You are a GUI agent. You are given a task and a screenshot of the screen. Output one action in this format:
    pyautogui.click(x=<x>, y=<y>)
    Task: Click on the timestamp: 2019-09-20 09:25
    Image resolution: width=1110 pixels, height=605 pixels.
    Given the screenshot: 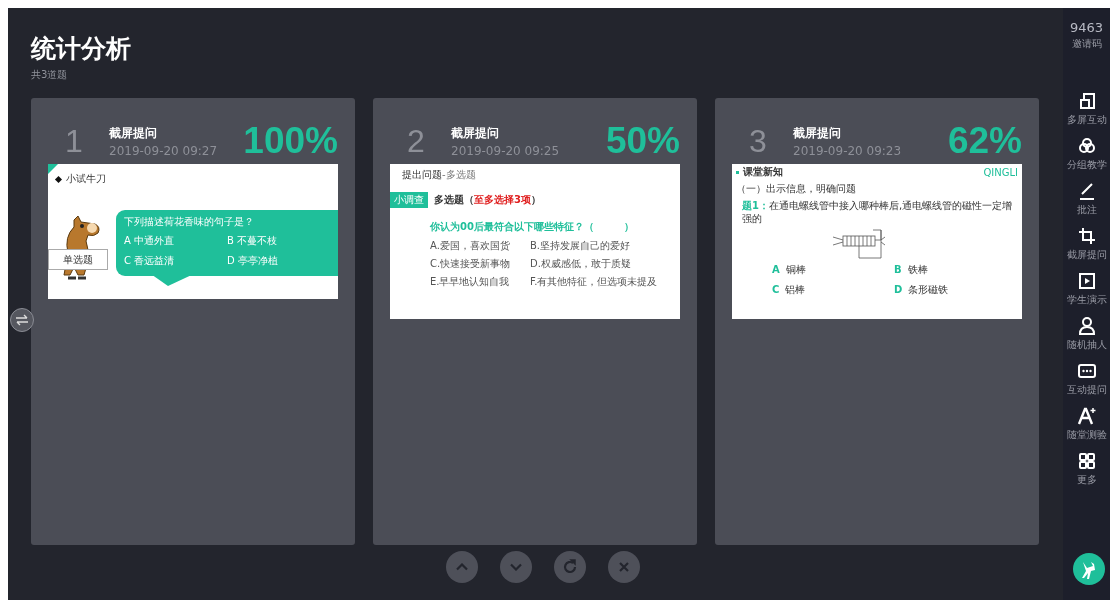 What is the action you would take?
    pyautogui.click(x=505, y=150)
    